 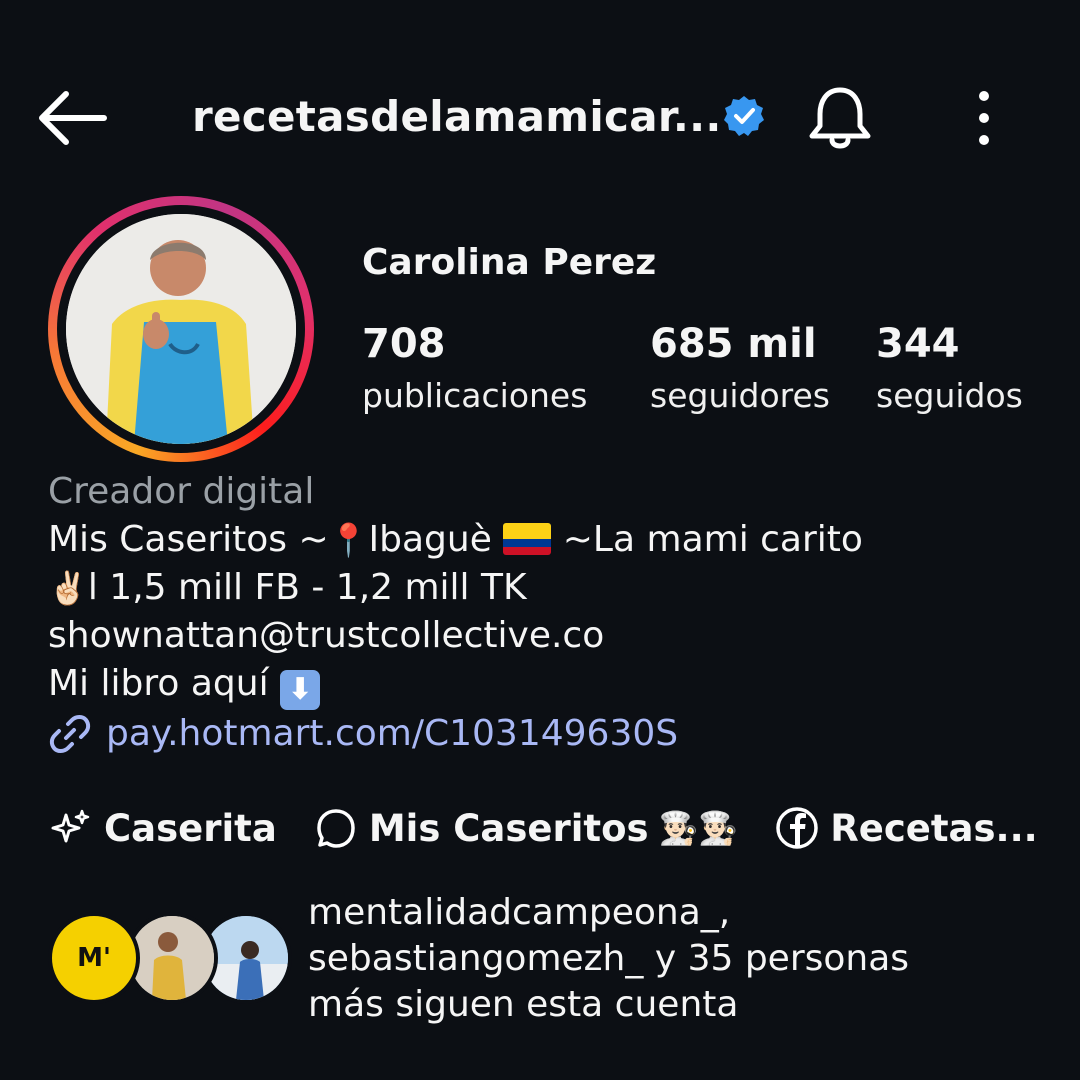 I want to click on avatar-gap, so click(x=181, y=329).